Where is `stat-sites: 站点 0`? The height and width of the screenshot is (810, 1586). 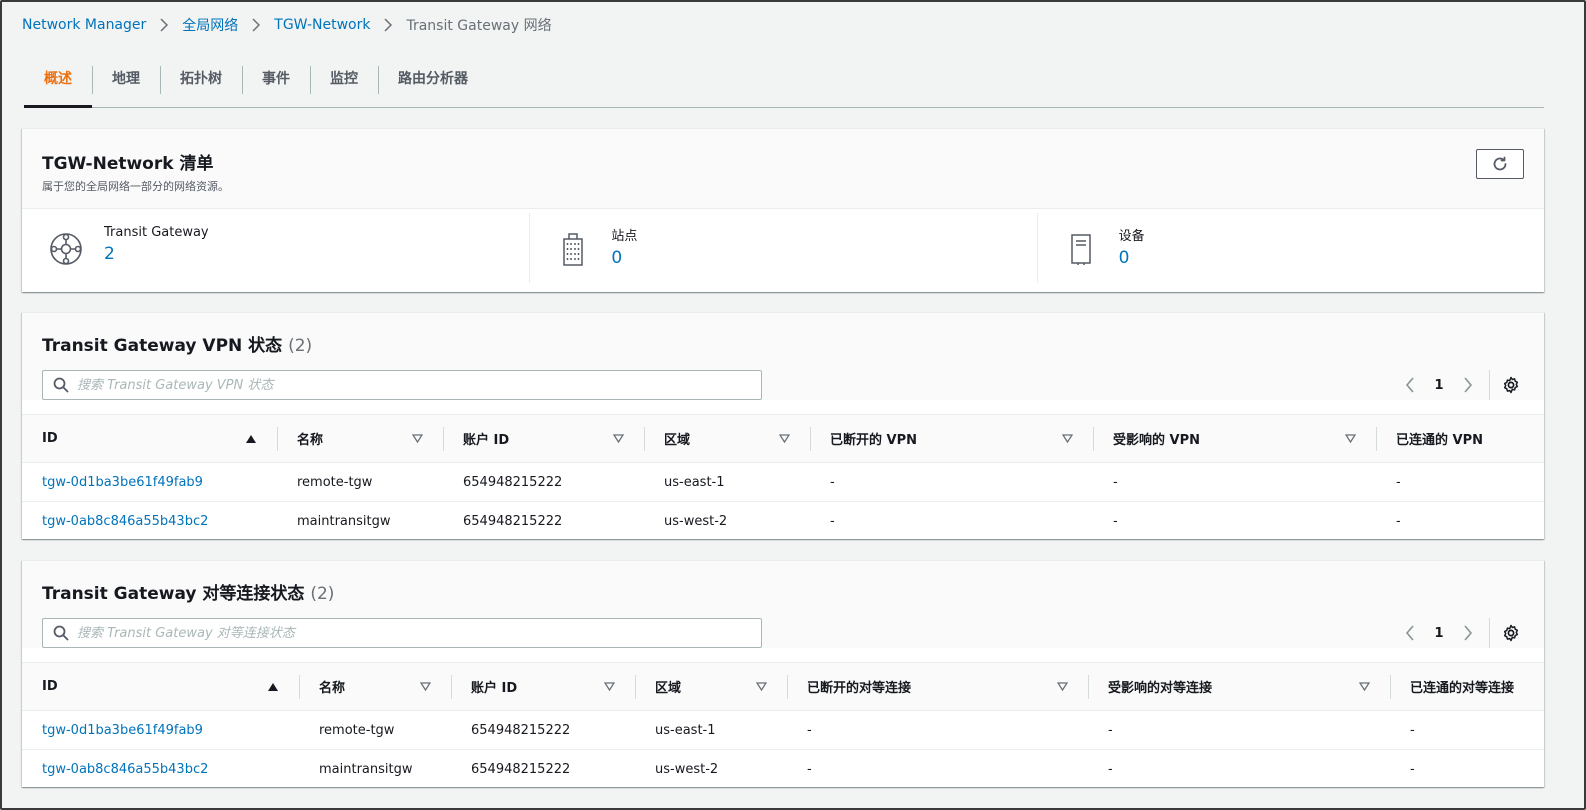 stat-sites: 站点 0 is located at coordinates (782, 251).